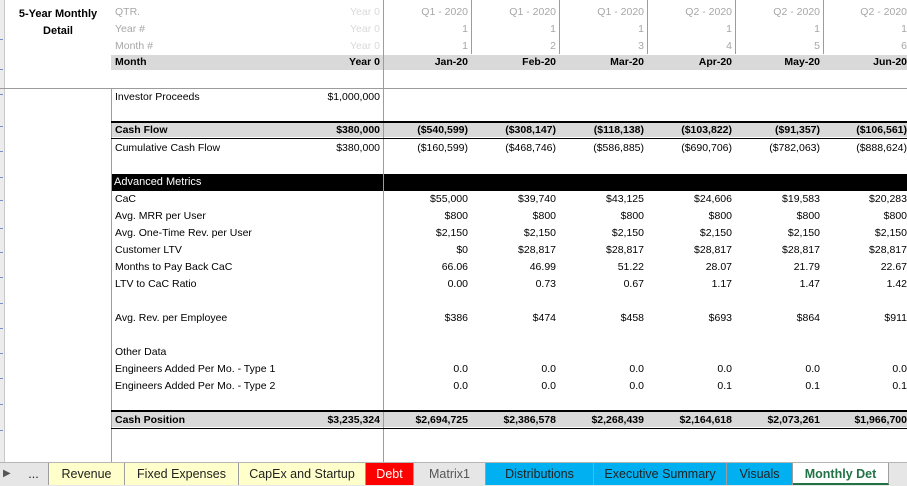 Image resolution: width=907 pixels, height=486 pixels. What do you see at coordinates (865, 97) in the screenshot?
I see `cell-investor-col7` at bounding box center [865, 97].